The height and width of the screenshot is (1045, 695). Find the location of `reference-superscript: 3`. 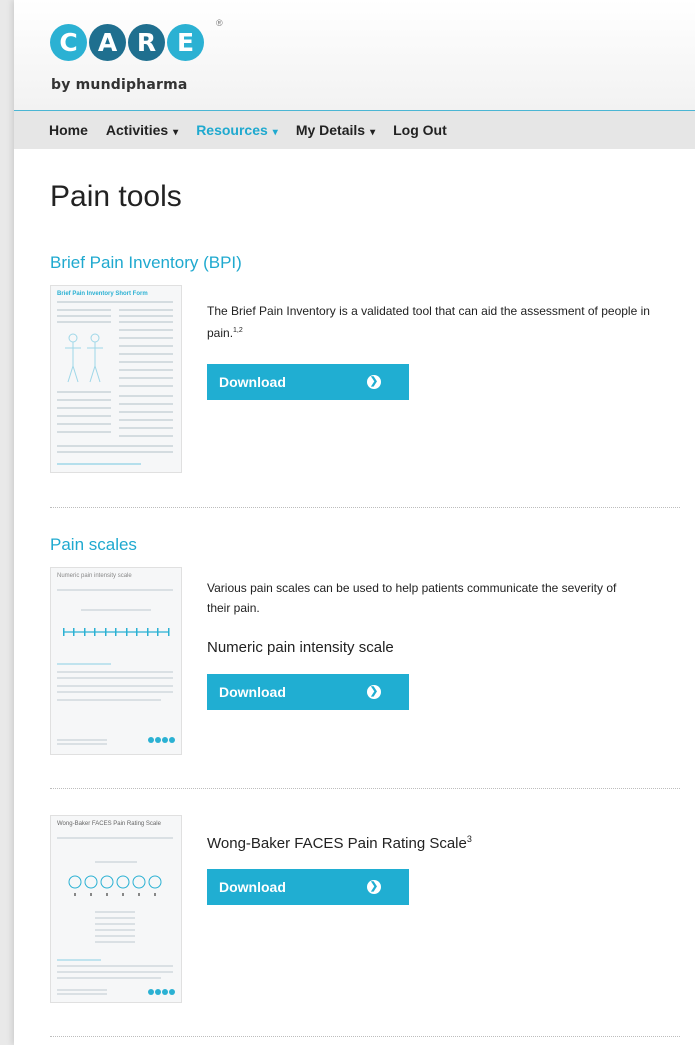

reference-superscript: 3 is located at coordinates (469, 839).